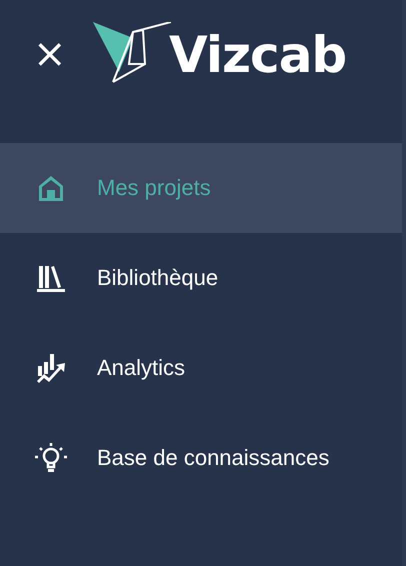 This screenshot has width=406, height=566. Describe the element at coordinates (51, 278) in the screenshot. I see `books-icon` at that location.